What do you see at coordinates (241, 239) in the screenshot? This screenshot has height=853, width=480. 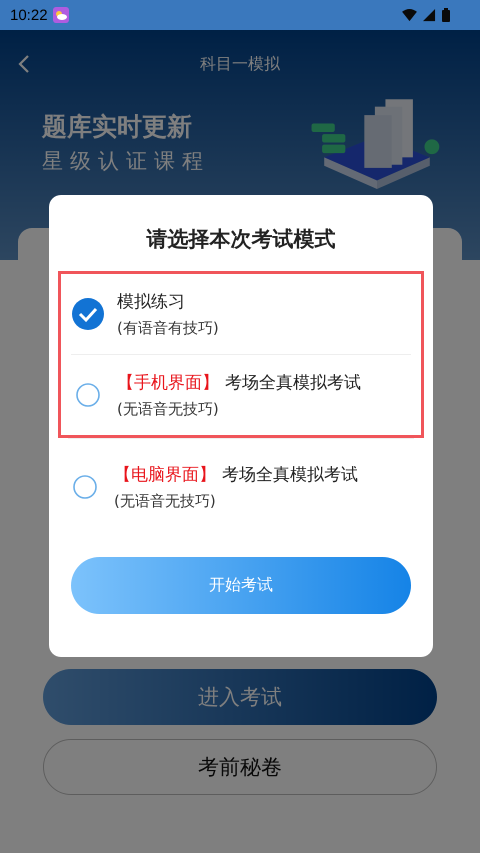 I see `dialog-title: 请选择本次考试模式` at bounding box center [241, 239].